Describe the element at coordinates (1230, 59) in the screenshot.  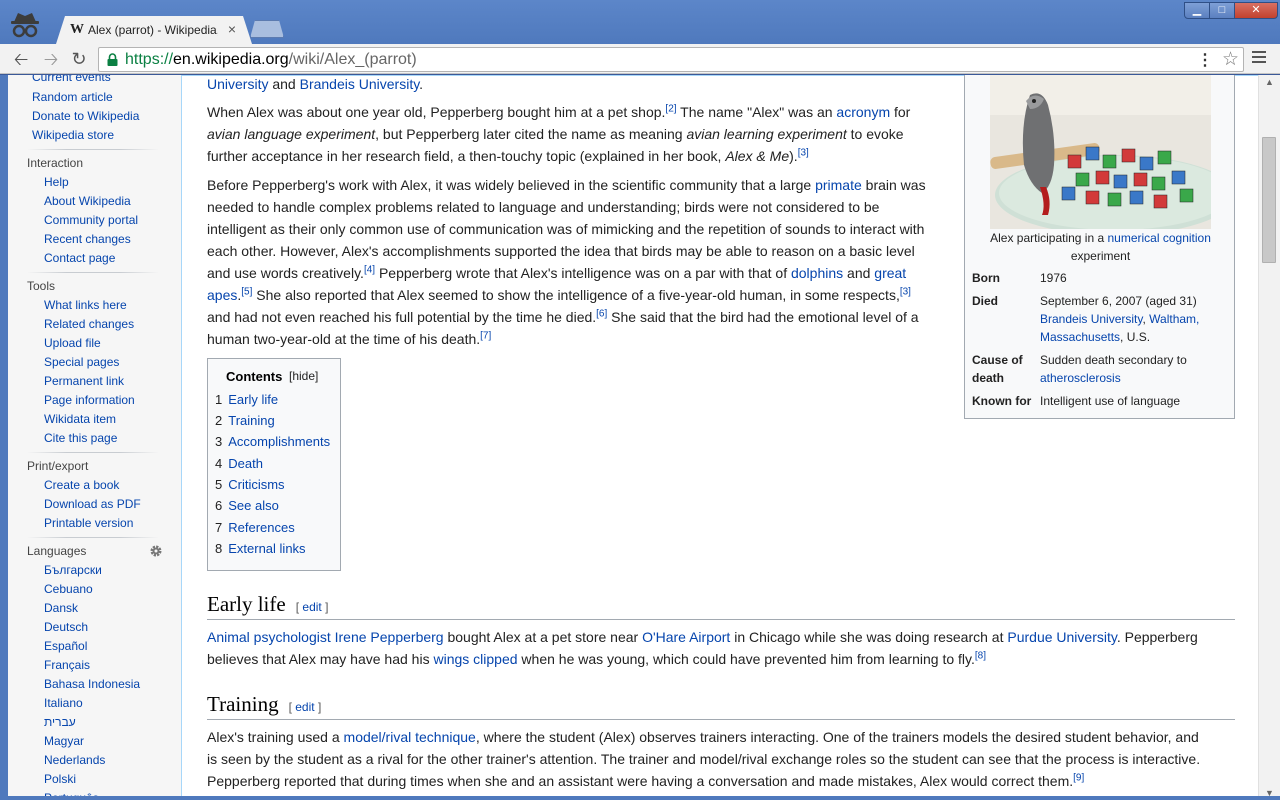
I see `bookmark-star-icon: ☆` at that location.